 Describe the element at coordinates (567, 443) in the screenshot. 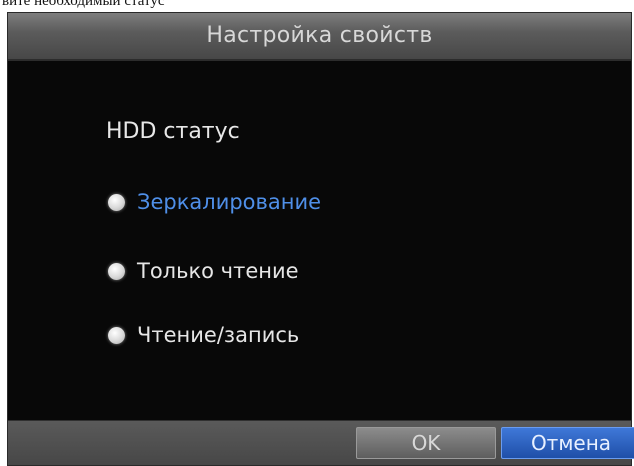

I see `cancel-button: Отмена` at that location.